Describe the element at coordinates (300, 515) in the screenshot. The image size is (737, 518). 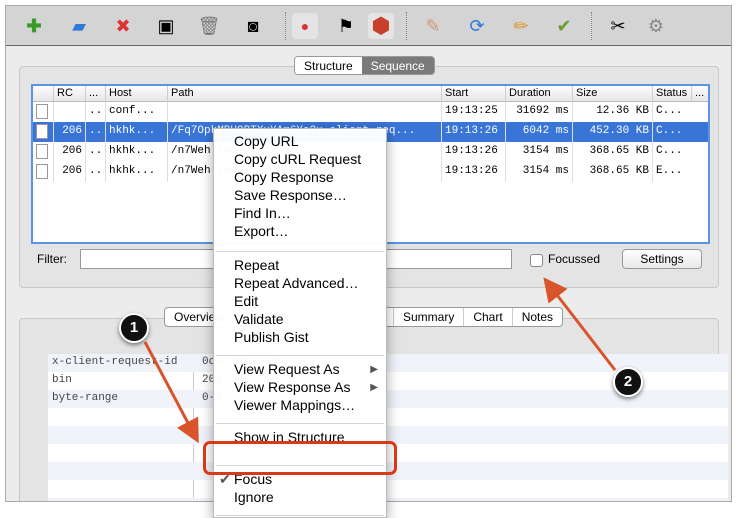
I see `menu-separator` at that location.